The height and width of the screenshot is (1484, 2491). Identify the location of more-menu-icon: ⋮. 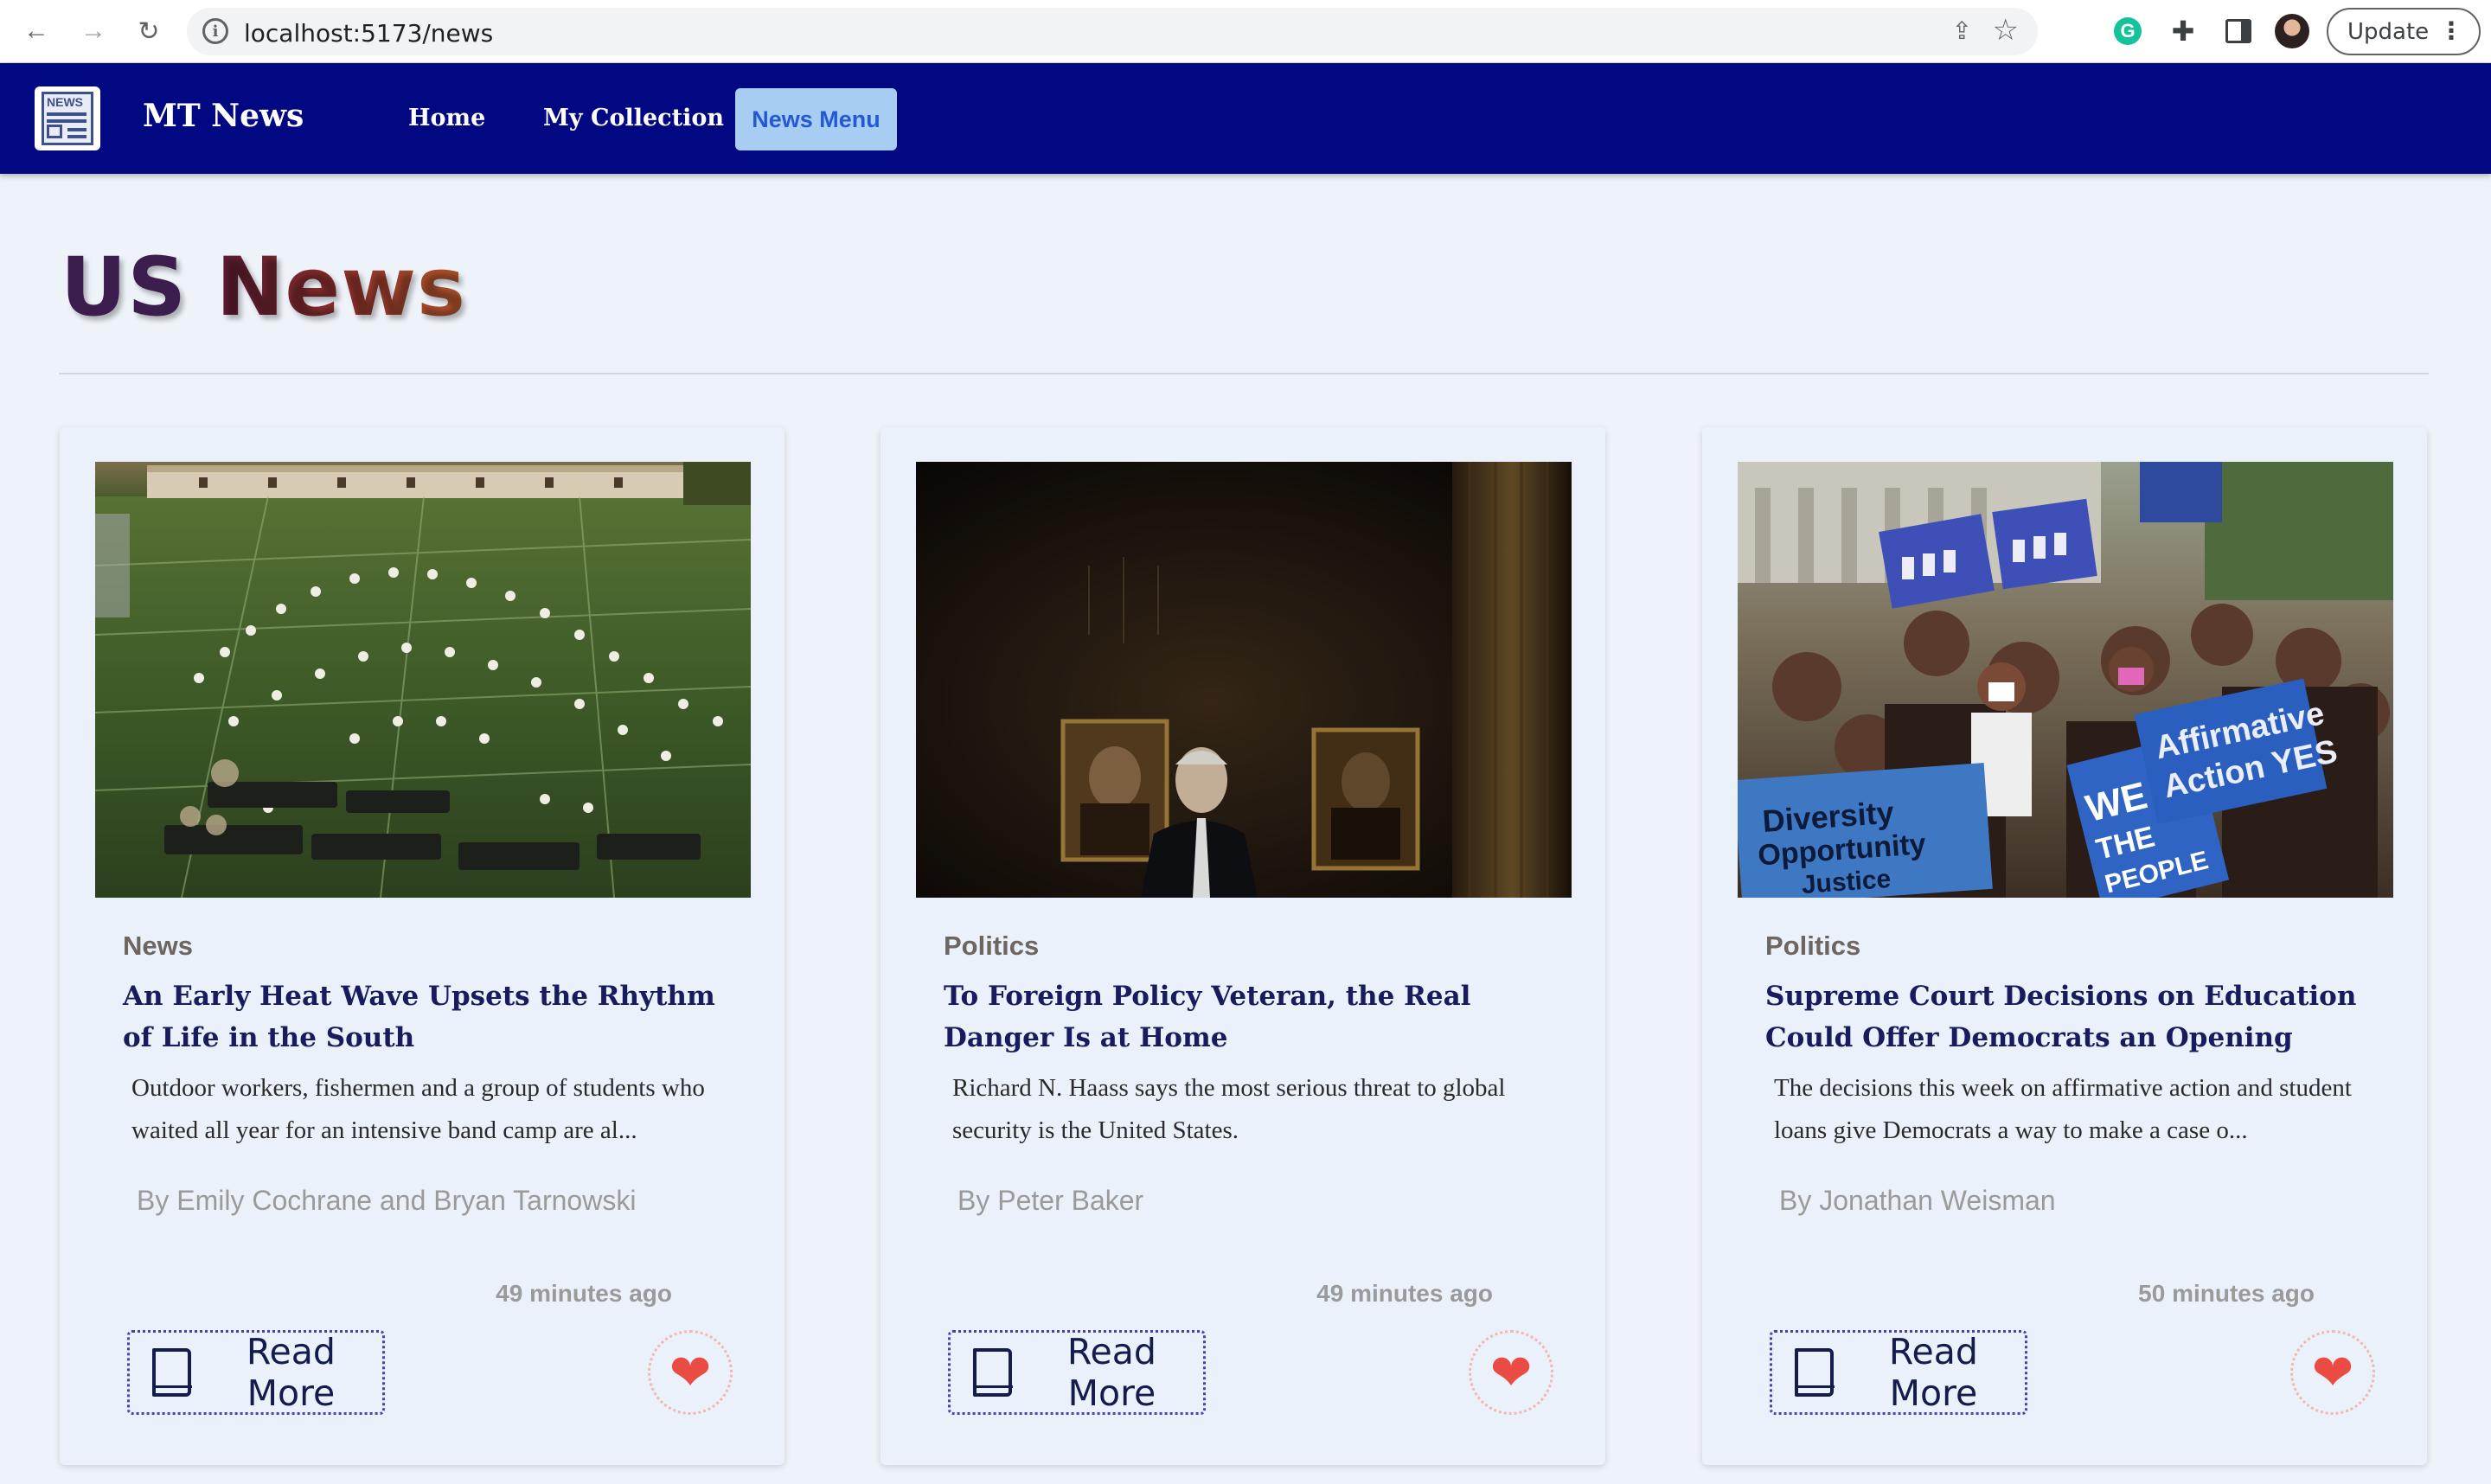
(2451, 31).